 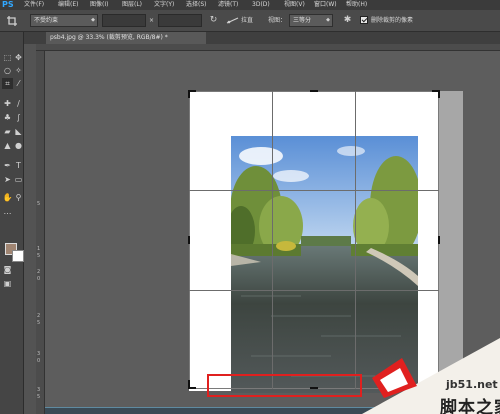 I want to click on crop-handle-bottom-left, so click(x=192, y=388).